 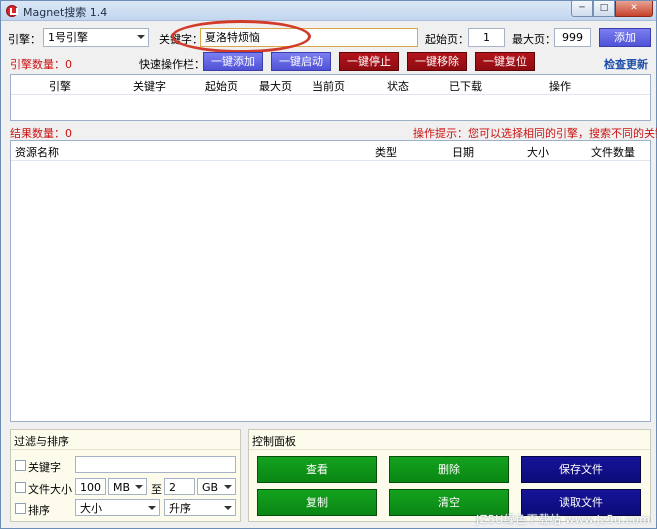 I want to click on max-page-input: 999, so click(x=572, y=37).